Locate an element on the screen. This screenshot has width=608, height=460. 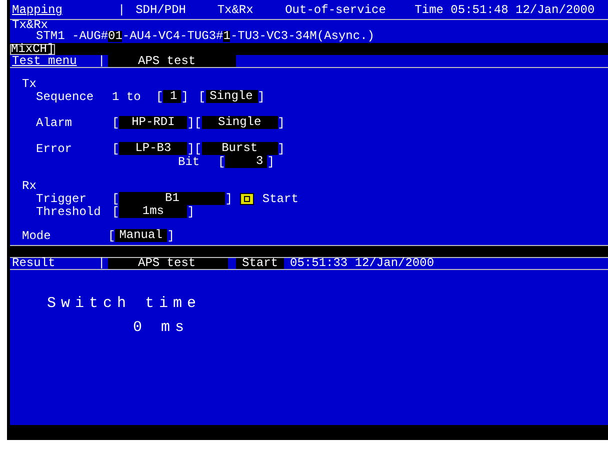
status-text: SDH/PDH is located at coordinates (161, 10).